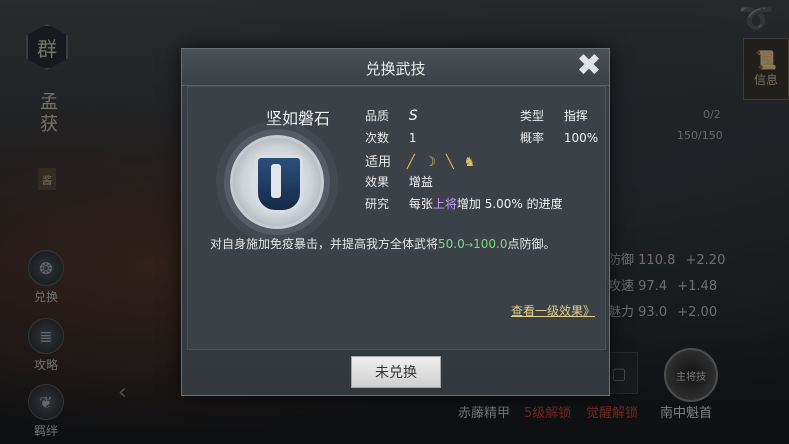  Describe the element at coordinates (469, 245) in the screenshot. I see `arrow-icon: →` at that location.